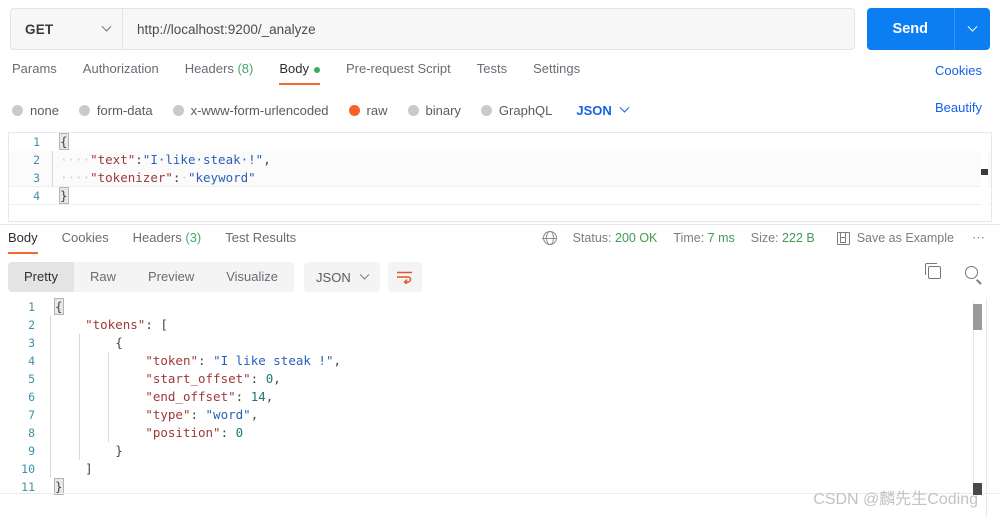  What do you see at coordinates (226, 29) in the screenshot?
I see `url-value: http://localhost:9200/_analyze` at bounding box center [226, 29].